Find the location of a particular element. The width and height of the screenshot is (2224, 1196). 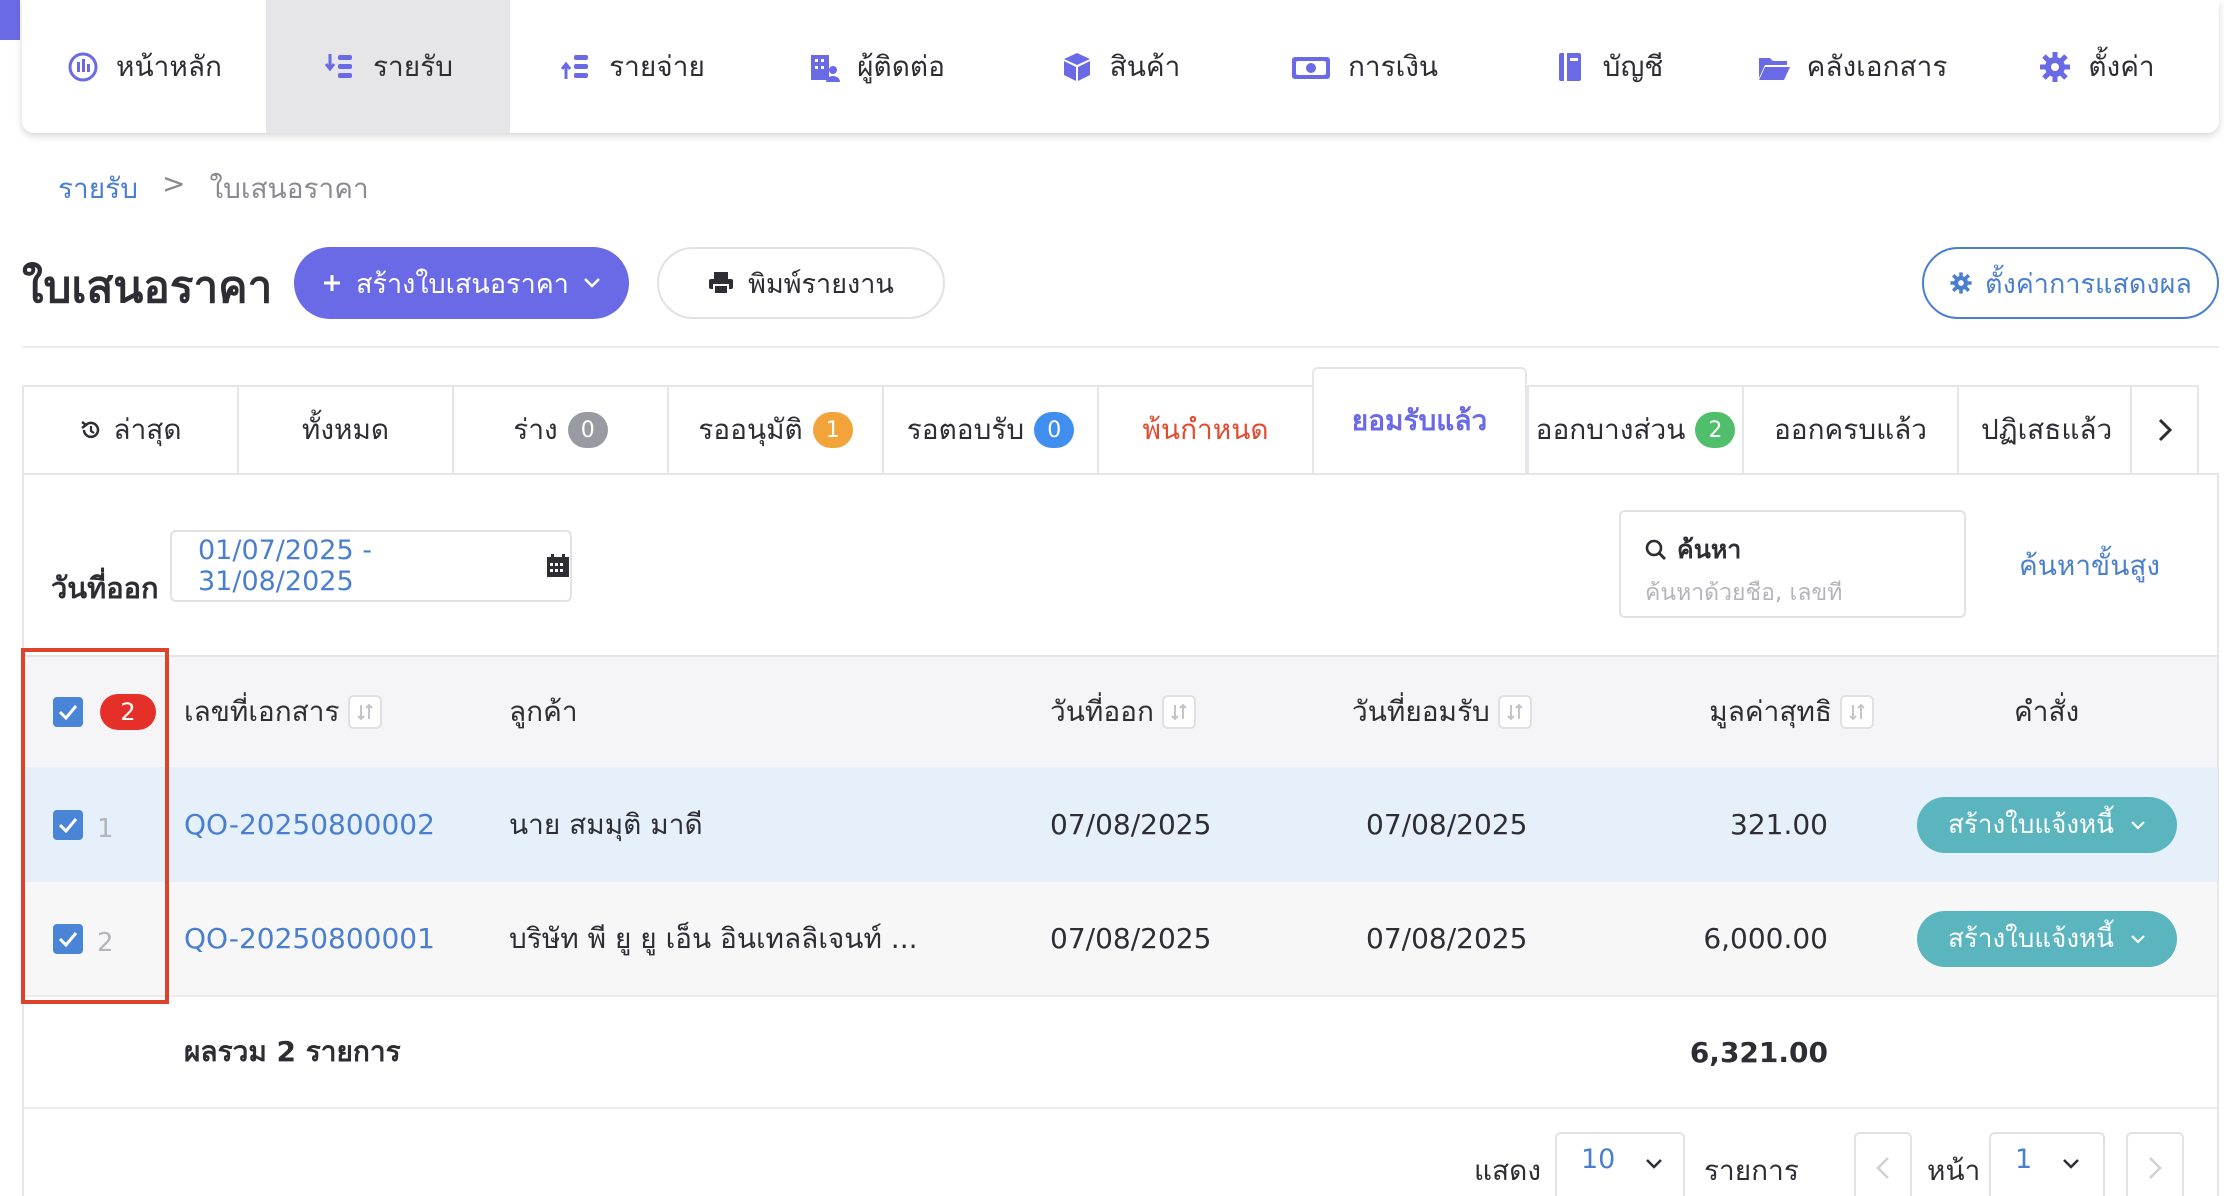

date-range-picker: 01/07/2025 - 31/08/2025 is located at coordinates (371, 566).